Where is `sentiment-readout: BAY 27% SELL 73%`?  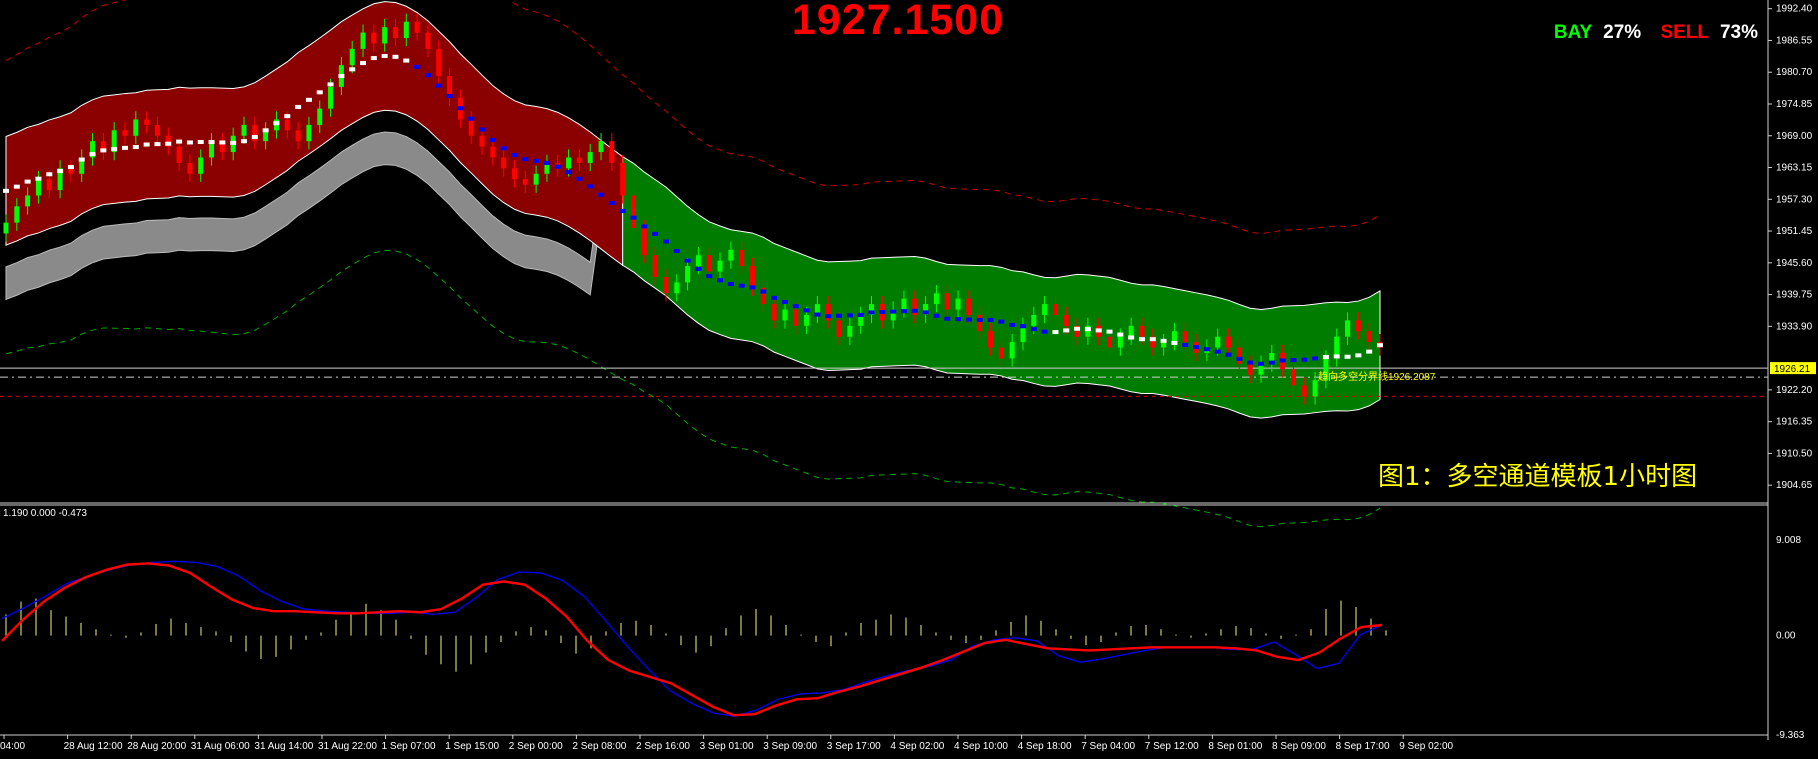
sentiment-readout: BAY 27% SELL 73% is located at coordinates (1653, 33).